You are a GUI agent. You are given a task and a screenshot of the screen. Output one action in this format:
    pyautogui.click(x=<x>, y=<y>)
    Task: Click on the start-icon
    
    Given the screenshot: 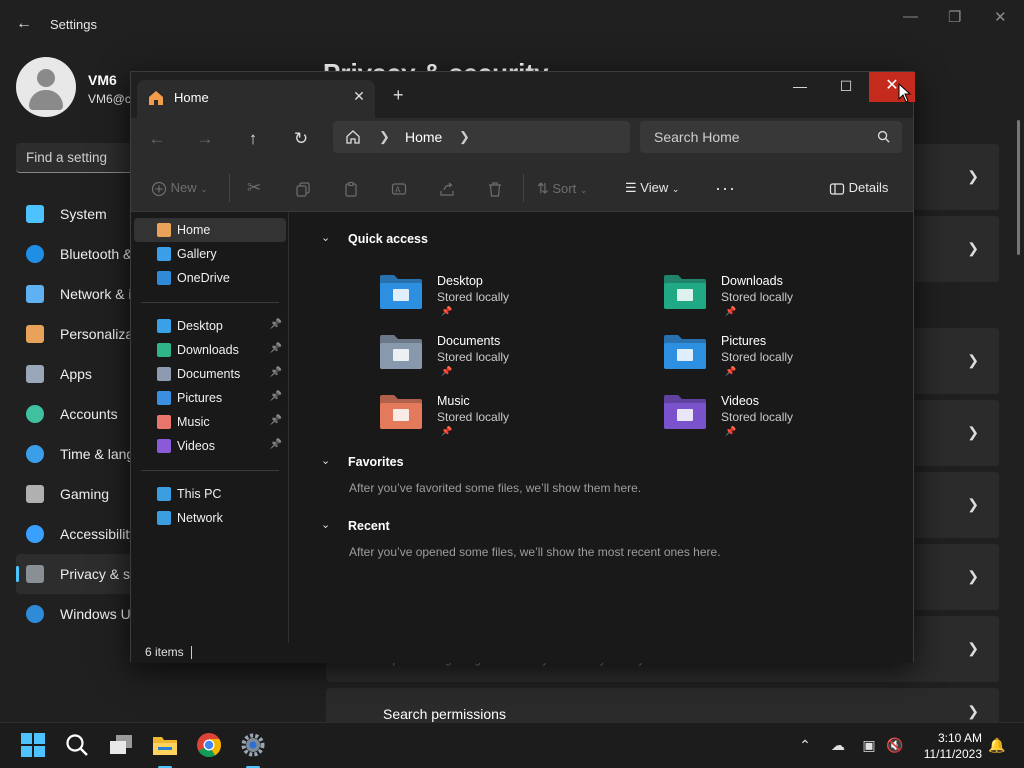 What is the action you would take?
    pyautogui.click(x=33, y=745)
    